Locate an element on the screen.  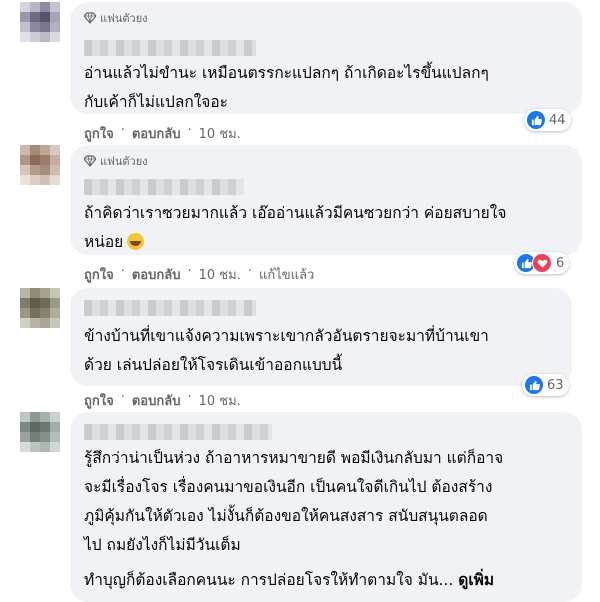
reaction-count: 44 is located at coordinates (557, 120).